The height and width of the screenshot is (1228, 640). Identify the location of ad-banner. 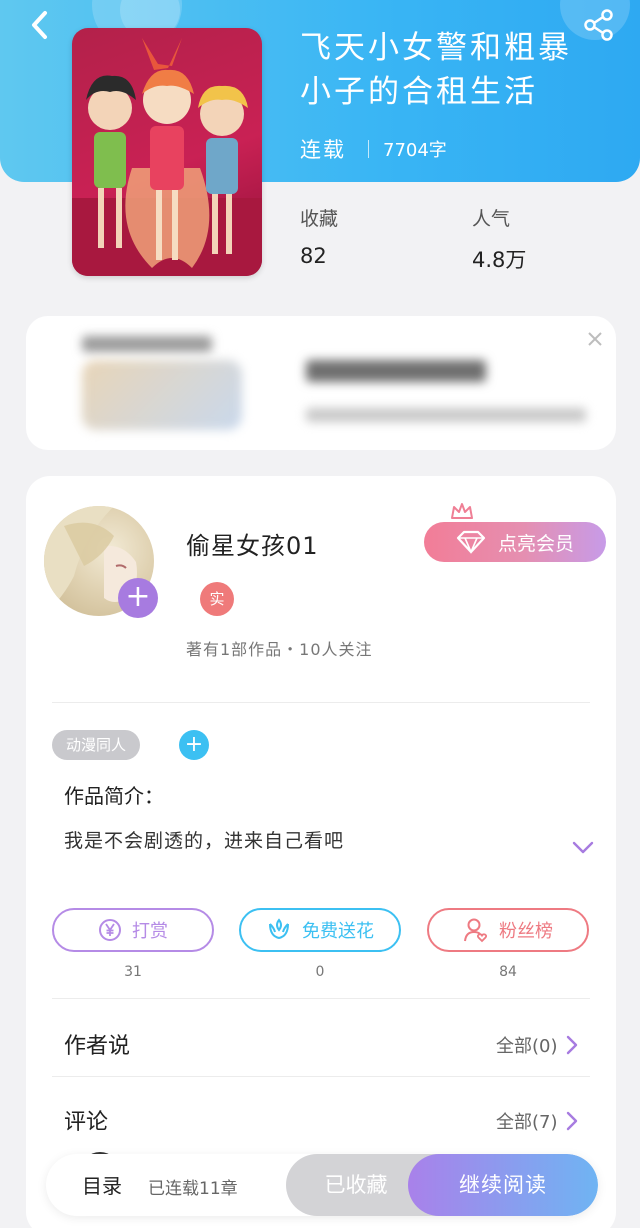
(321, 383).